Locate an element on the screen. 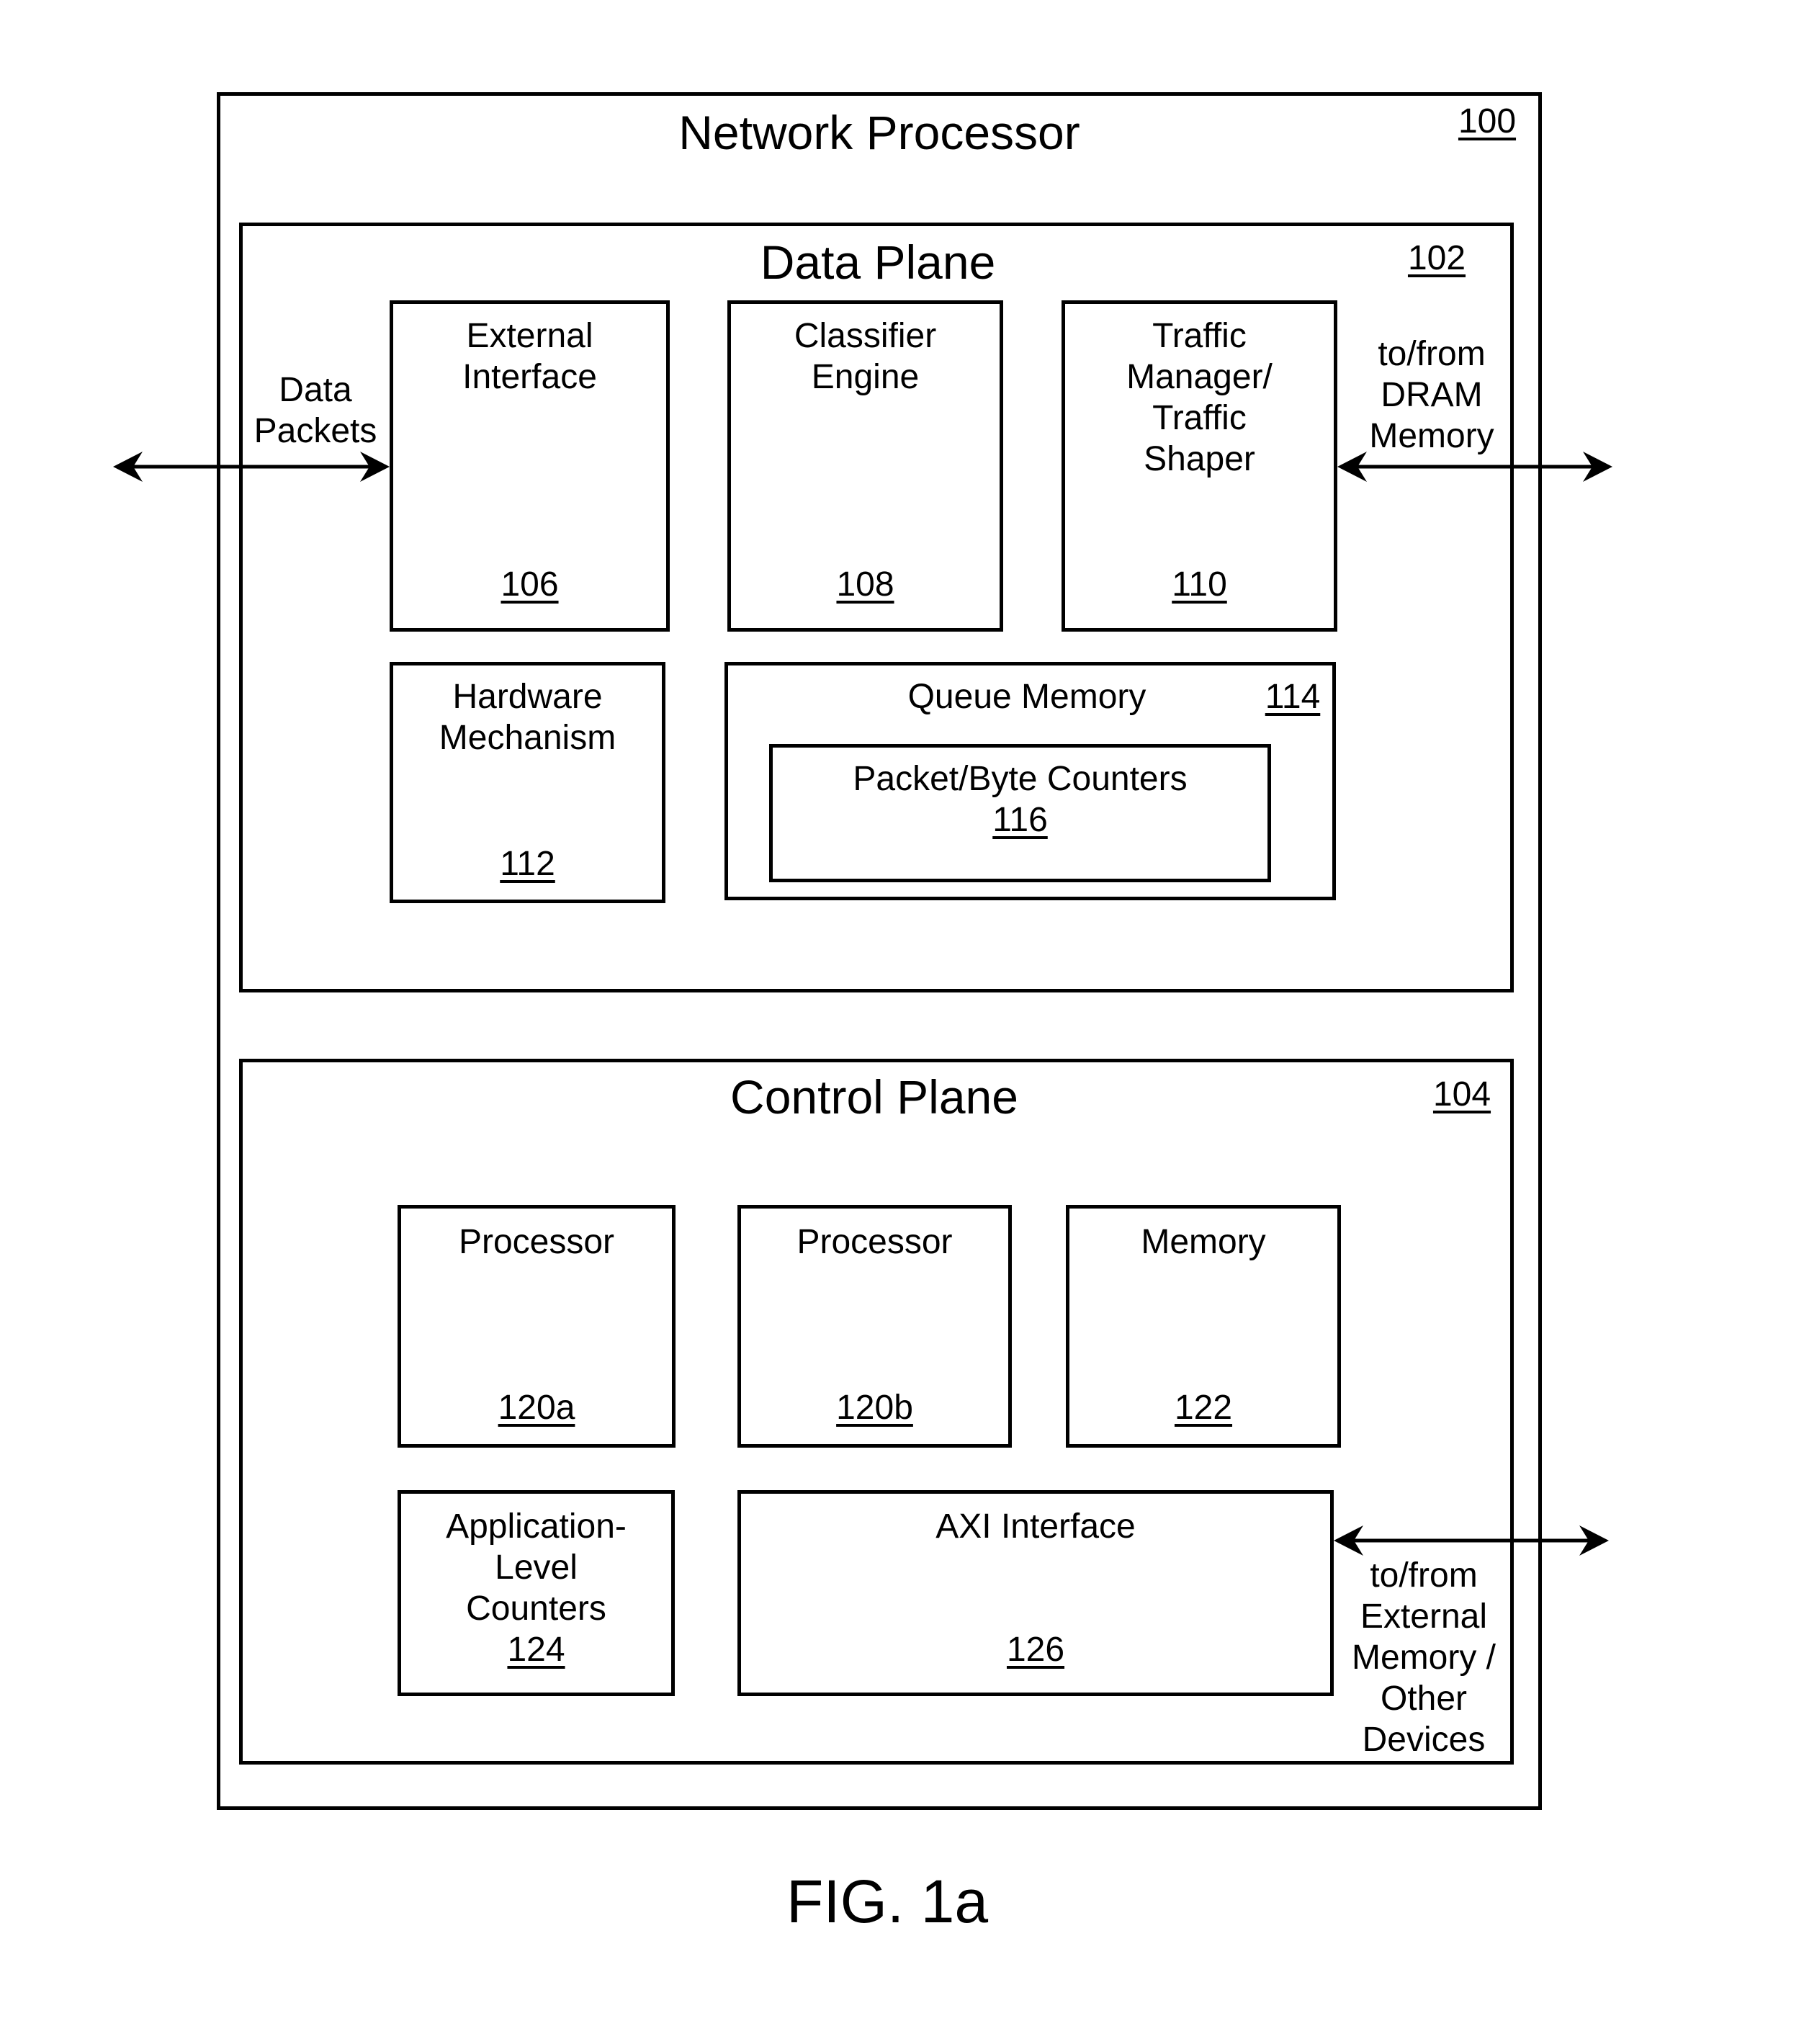 The width and height of the screenshot is (1804, 2044). dram-arrow is located at coordinates (1475, 467).